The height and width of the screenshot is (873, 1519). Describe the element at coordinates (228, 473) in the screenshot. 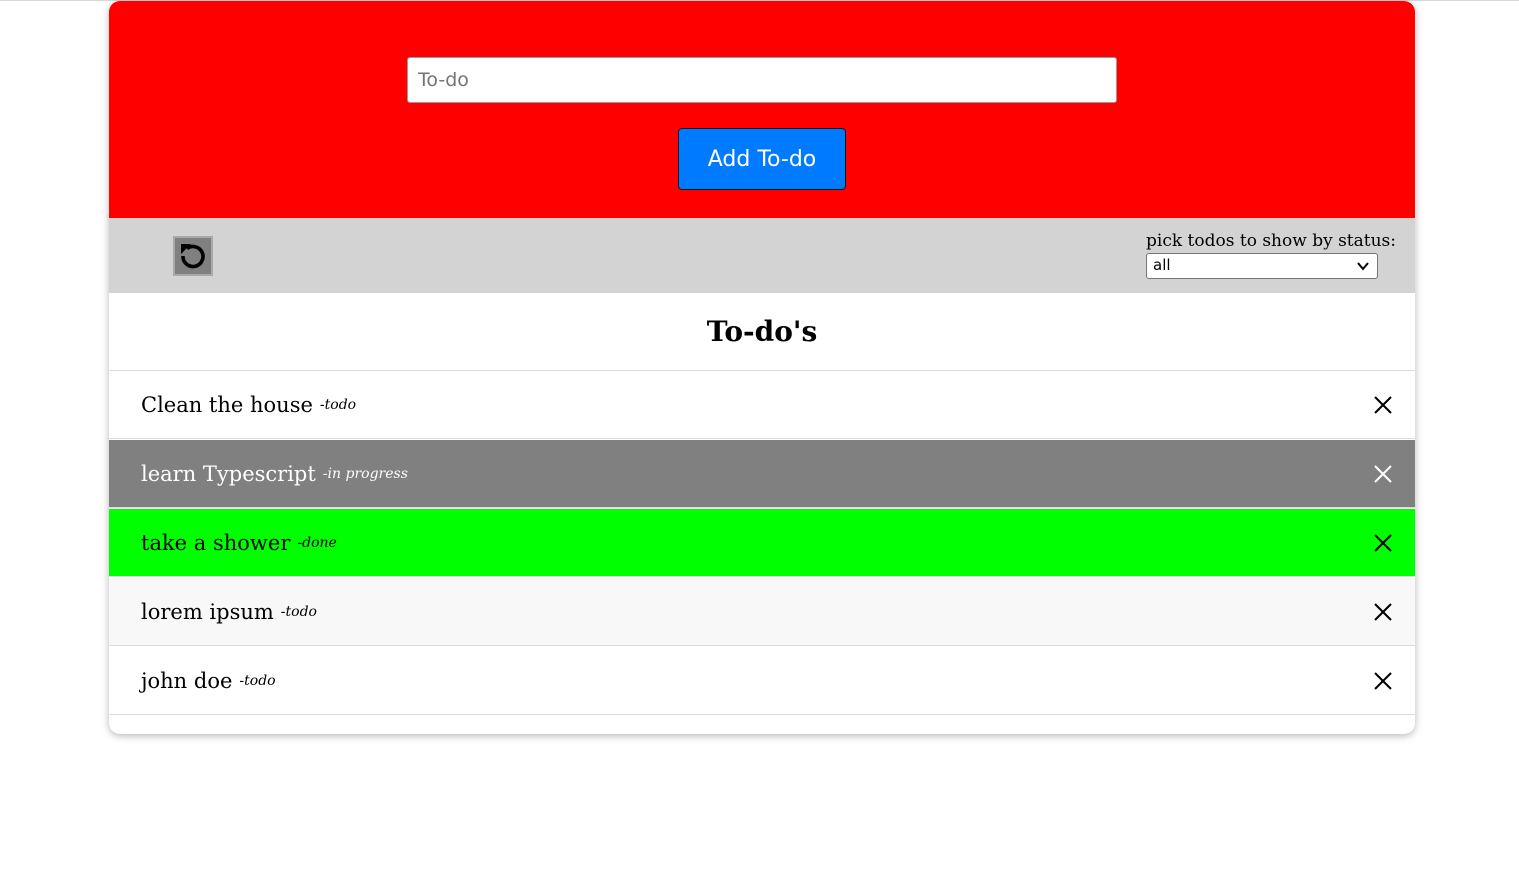

I see `todo-item-text: learn Typescript` at that location.